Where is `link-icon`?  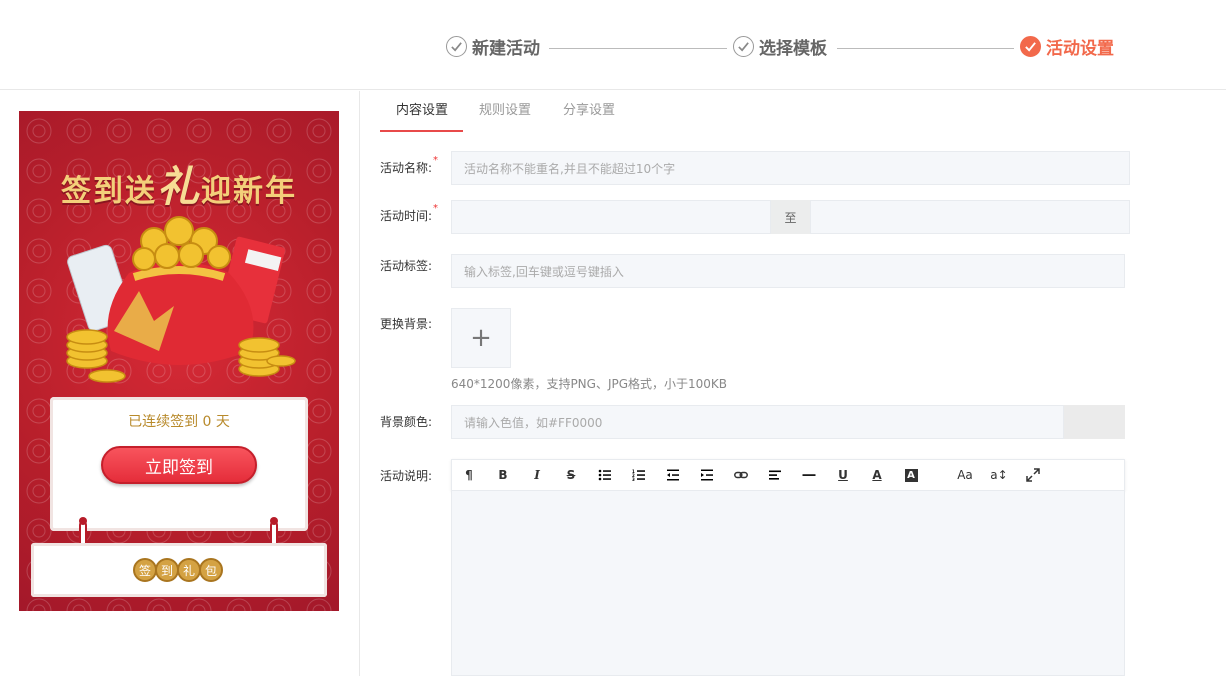 link-icon is located at coordinates (741, 475).